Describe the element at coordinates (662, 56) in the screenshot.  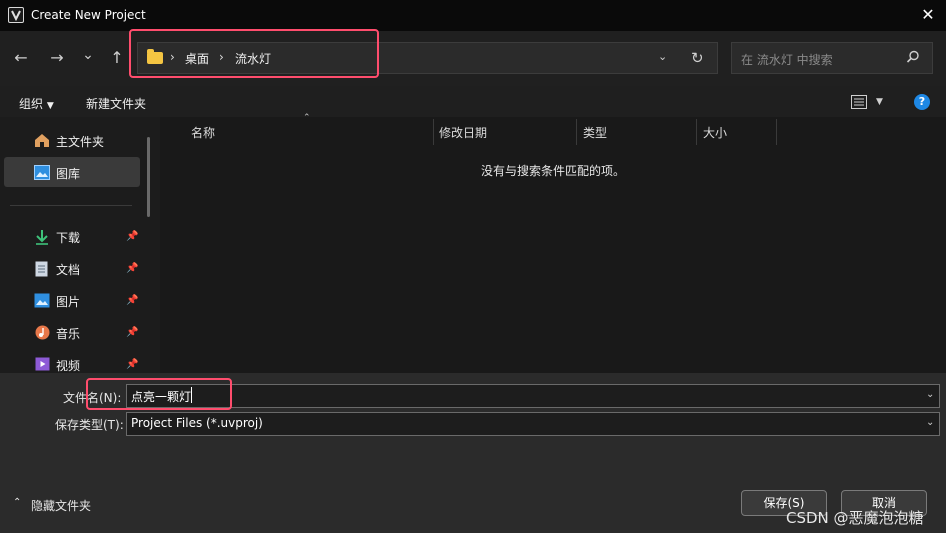
I see `address-dropdown-icon: ⌄` at that location.